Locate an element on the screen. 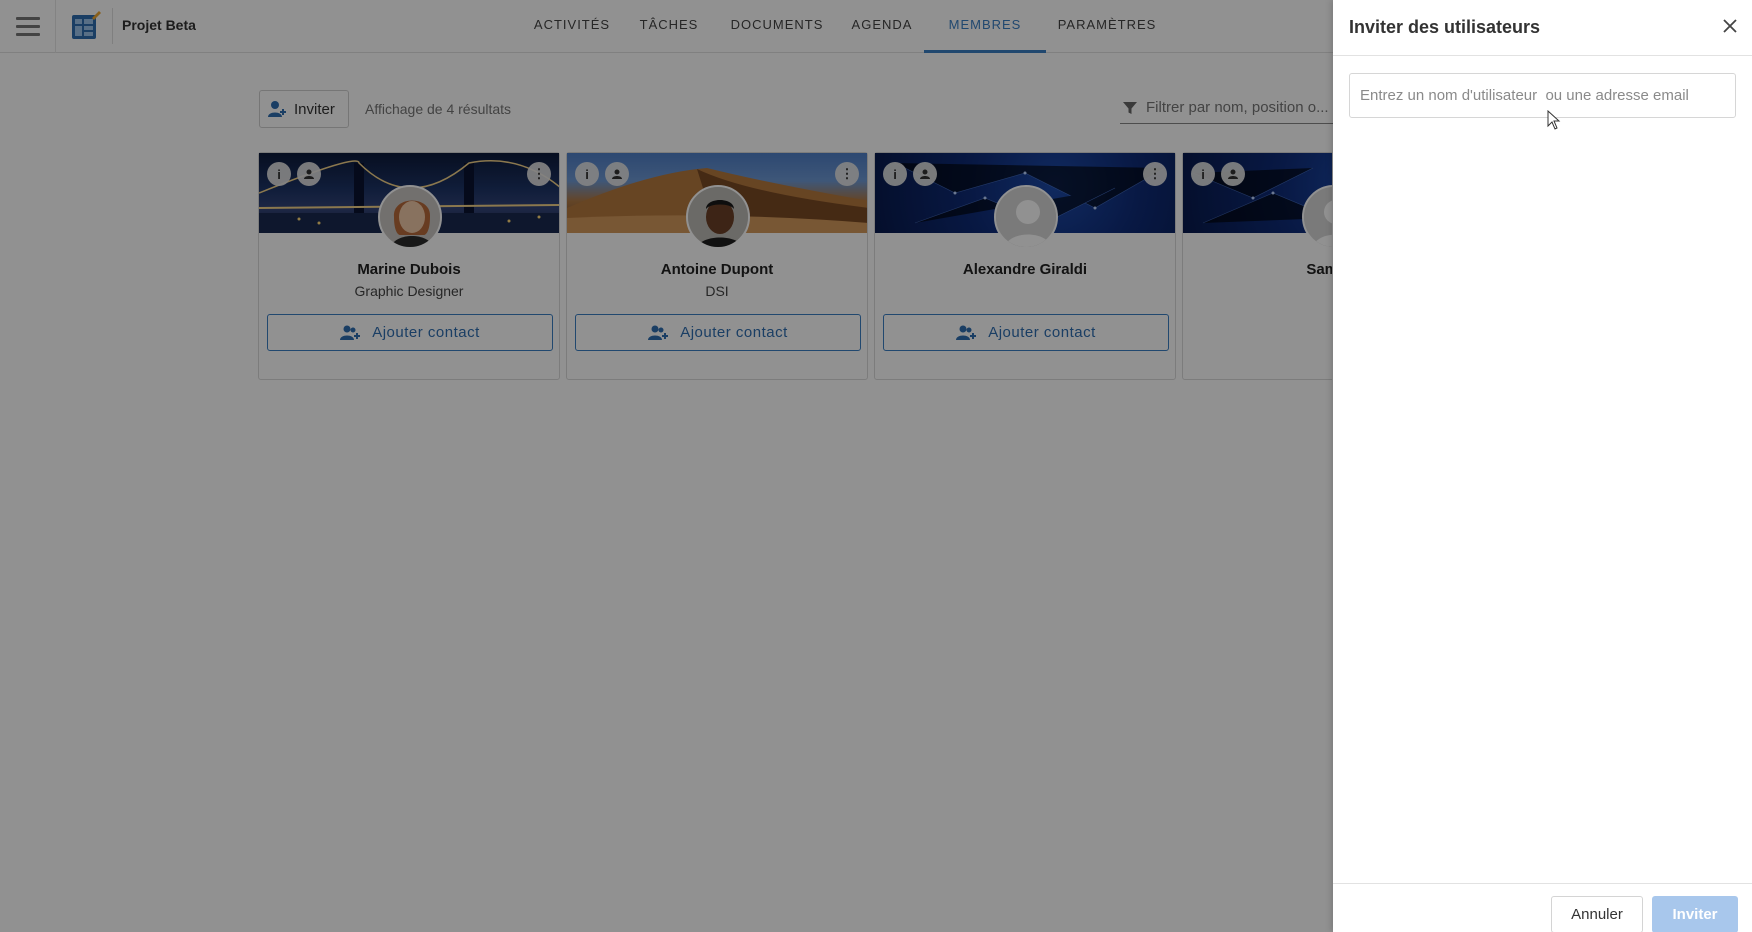 This screenshot has height=932, width=1752. cancel-button: Annuler is located at coordinates (1597, 914).